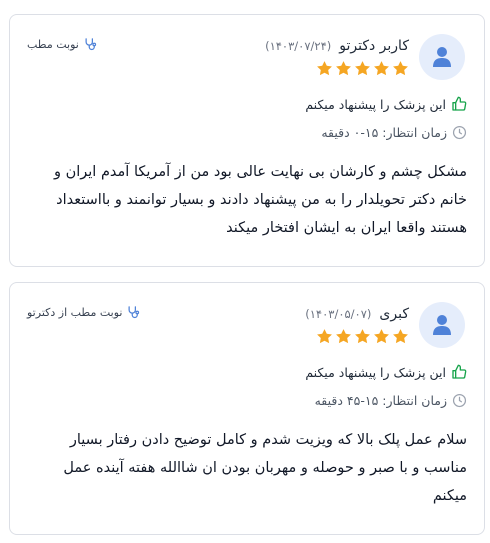 The image size is (490, 543). What do you see at coordinates (338, 314) in the screenshot?
I see `review-date: (۱۴۰۳/۰۵/۰۷)` at bounding box center [338, 314].